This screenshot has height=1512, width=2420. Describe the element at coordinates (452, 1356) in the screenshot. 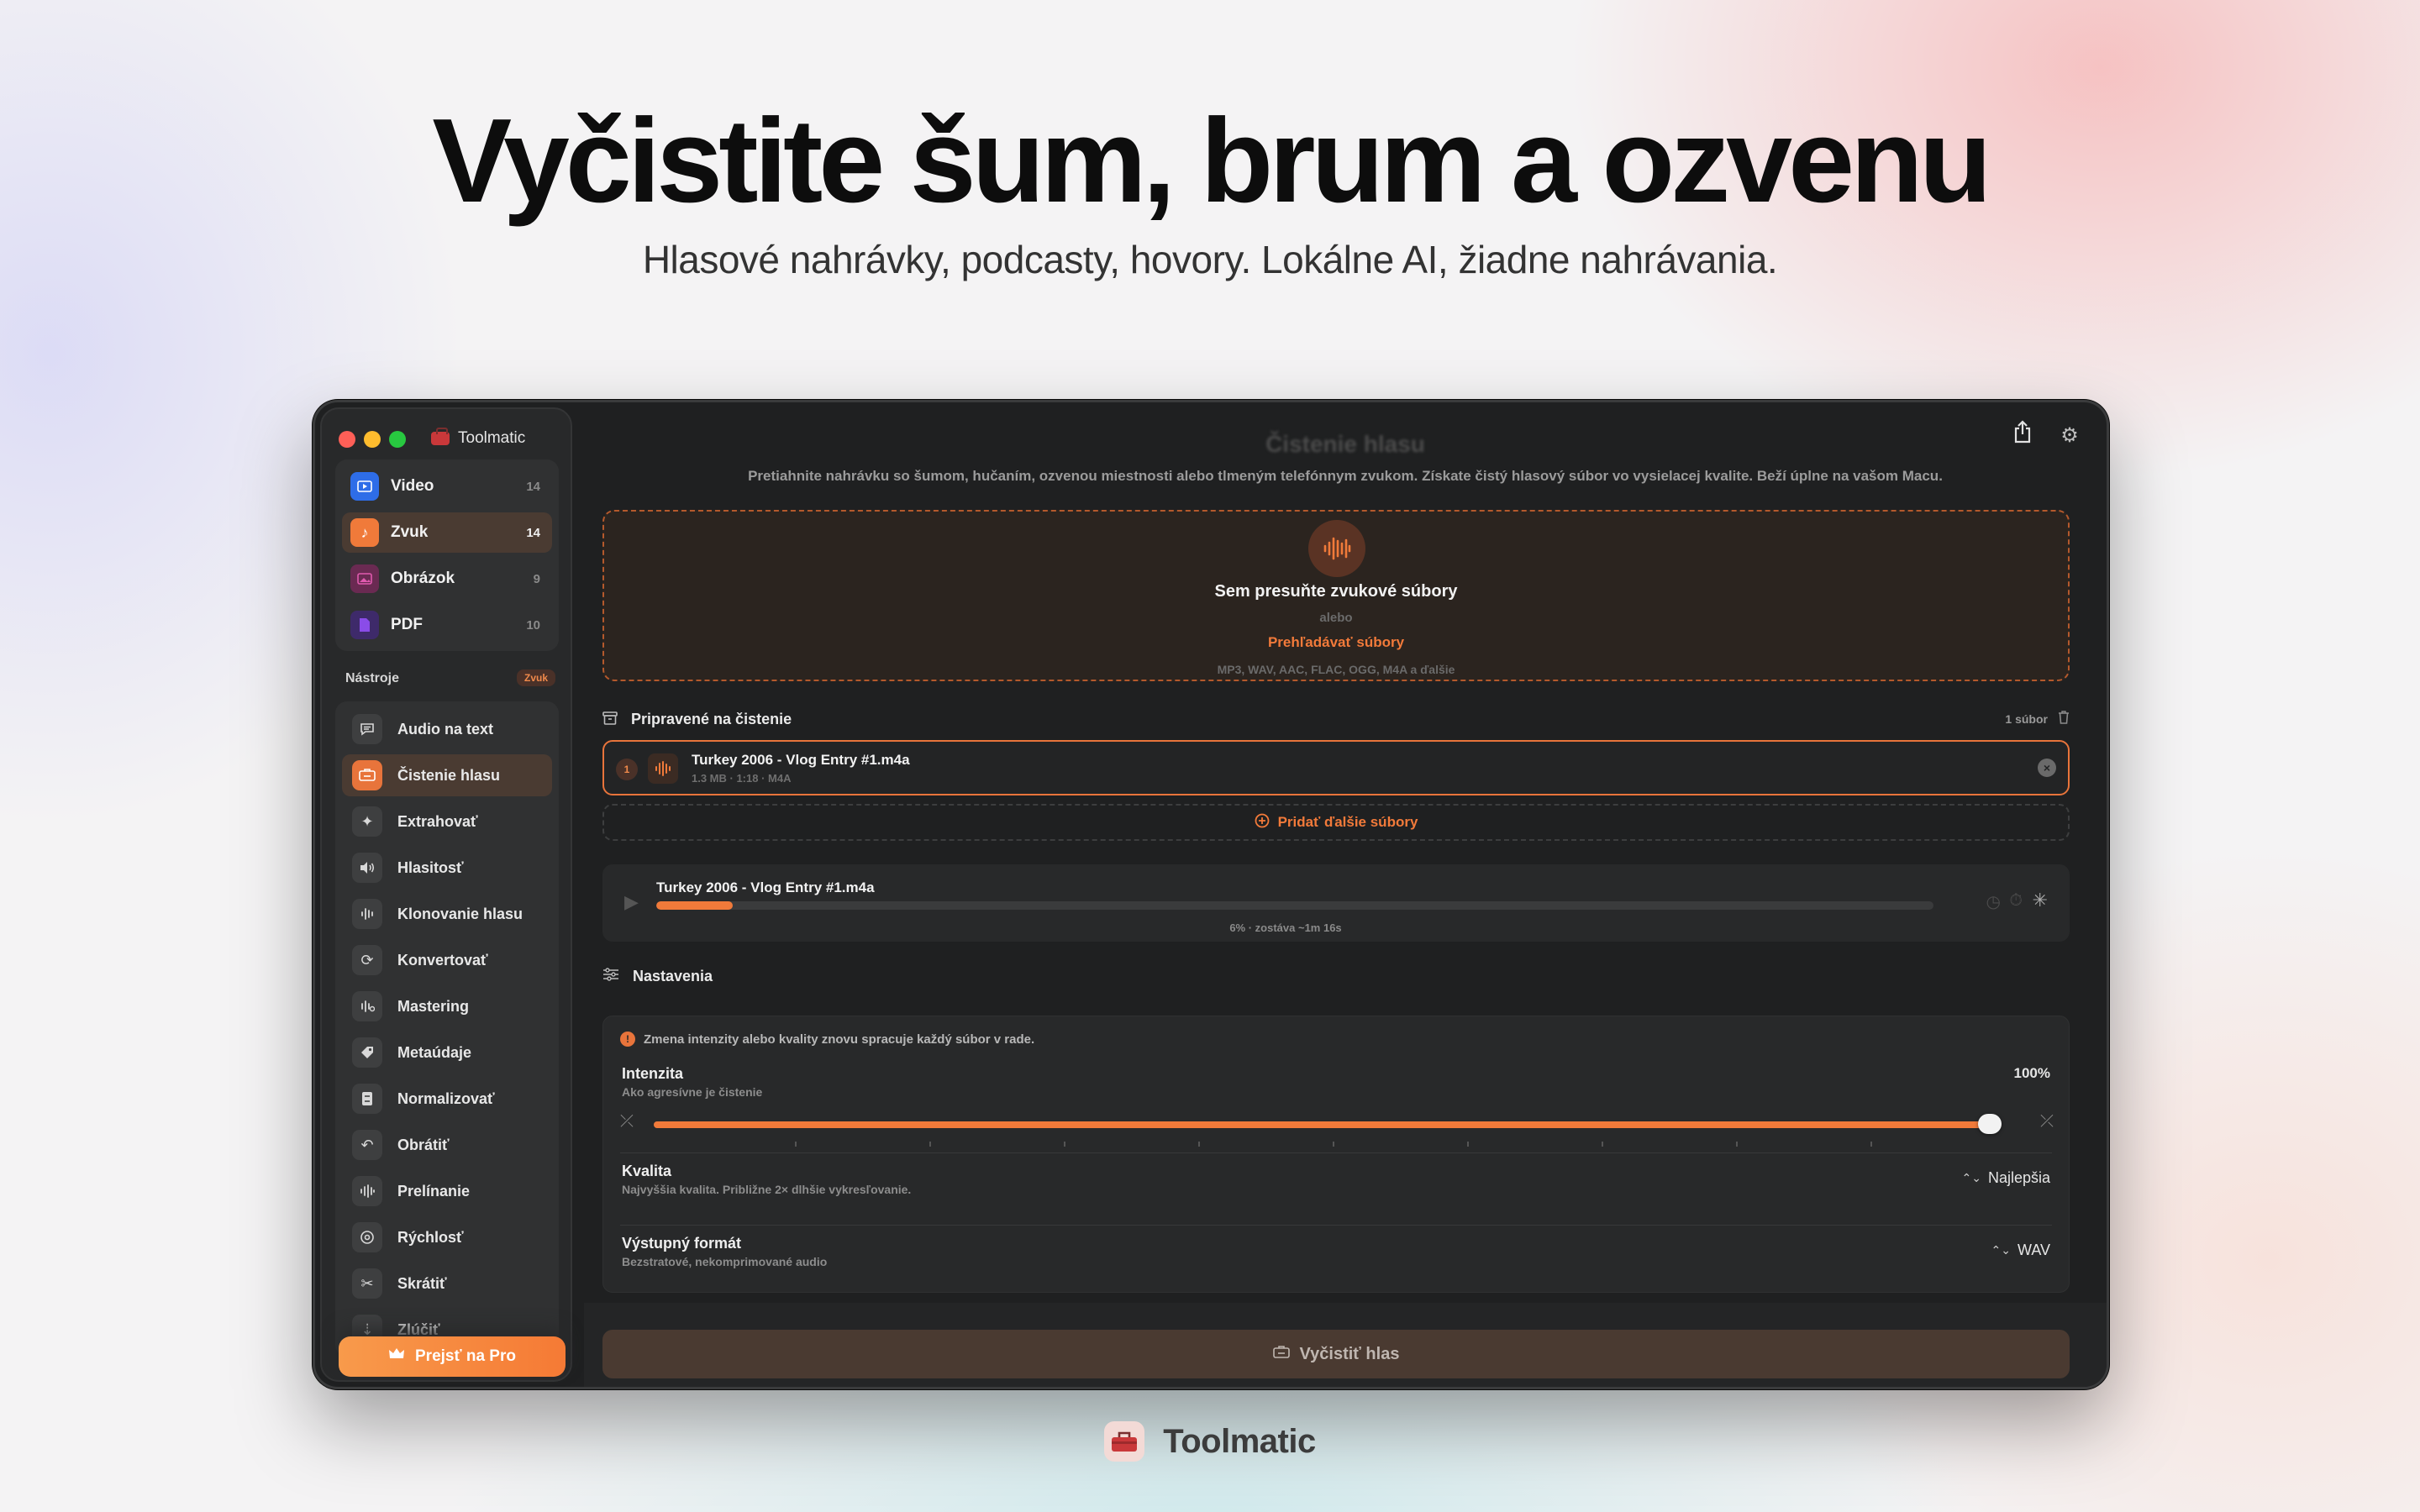

I see `upgrade-pro-button: Prejsť na Pro` at that location.